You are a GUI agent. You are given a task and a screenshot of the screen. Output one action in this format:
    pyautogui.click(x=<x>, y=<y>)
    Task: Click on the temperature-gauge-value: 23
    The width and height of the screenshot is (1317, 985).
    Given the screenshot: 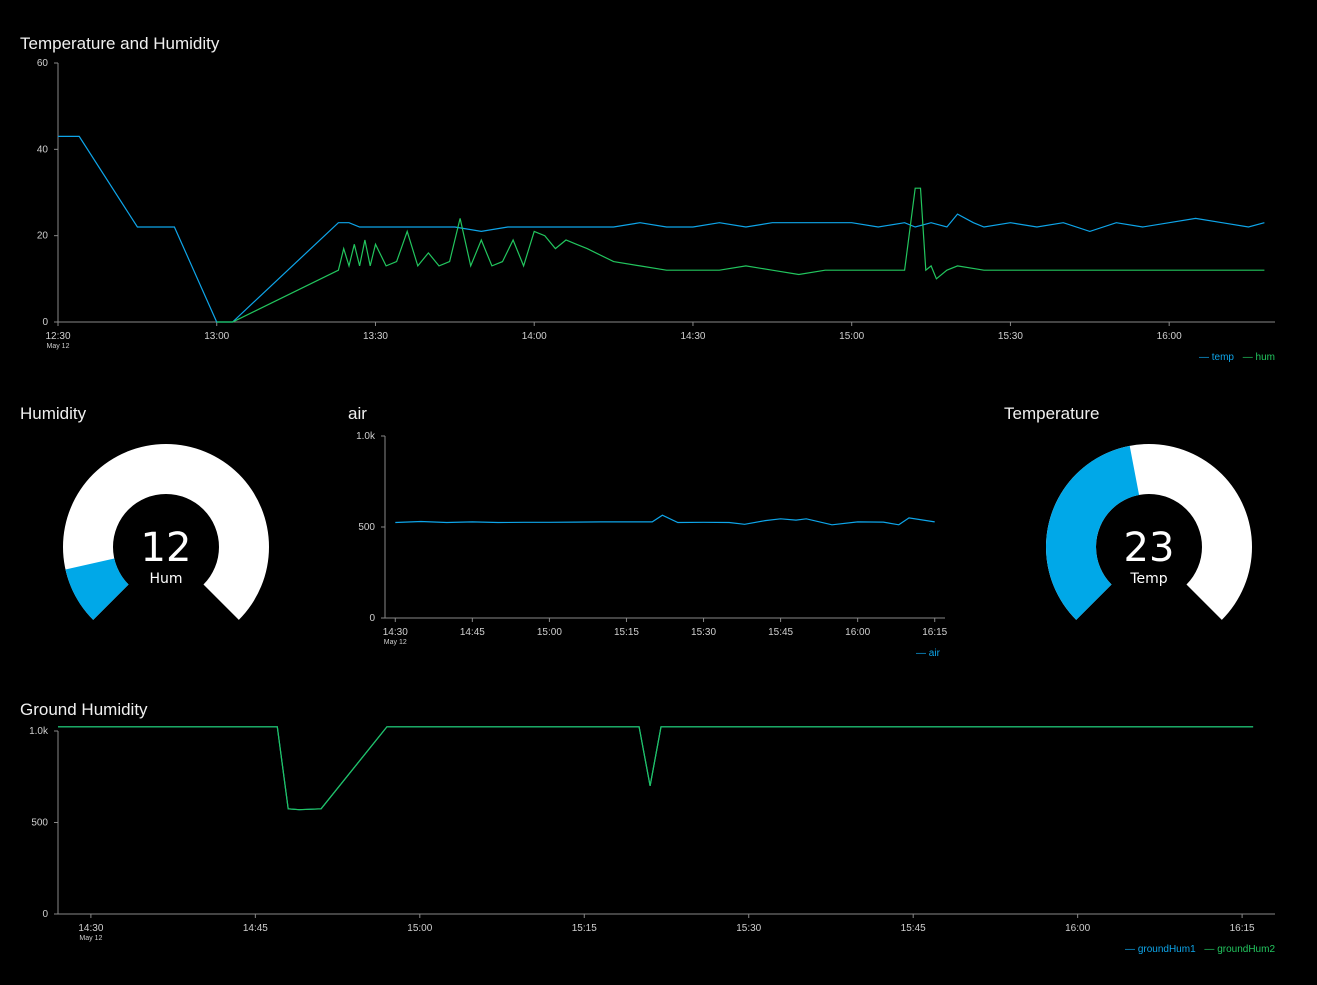 What is the action you would take?
    pyautogui.click(x=1149, y=548)
    